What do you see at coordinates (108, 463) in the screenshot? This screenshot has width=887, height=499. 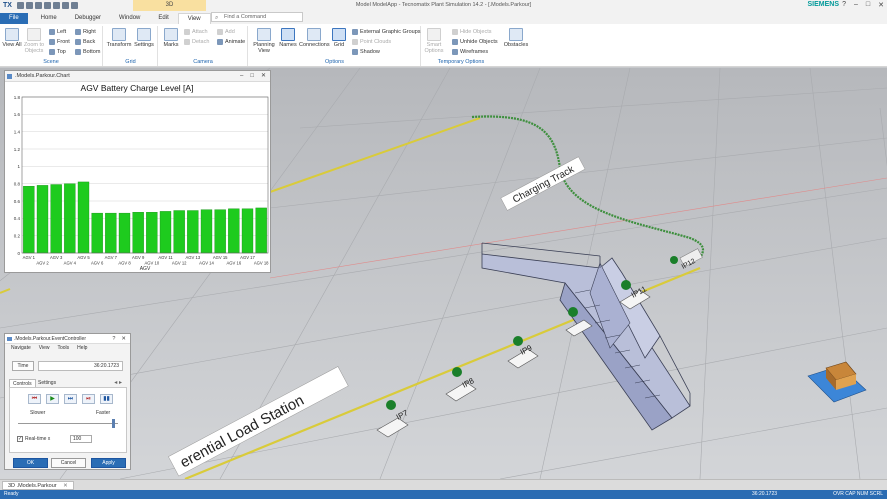 I see `apply-button: Apply` at bounding box center [108, 463].